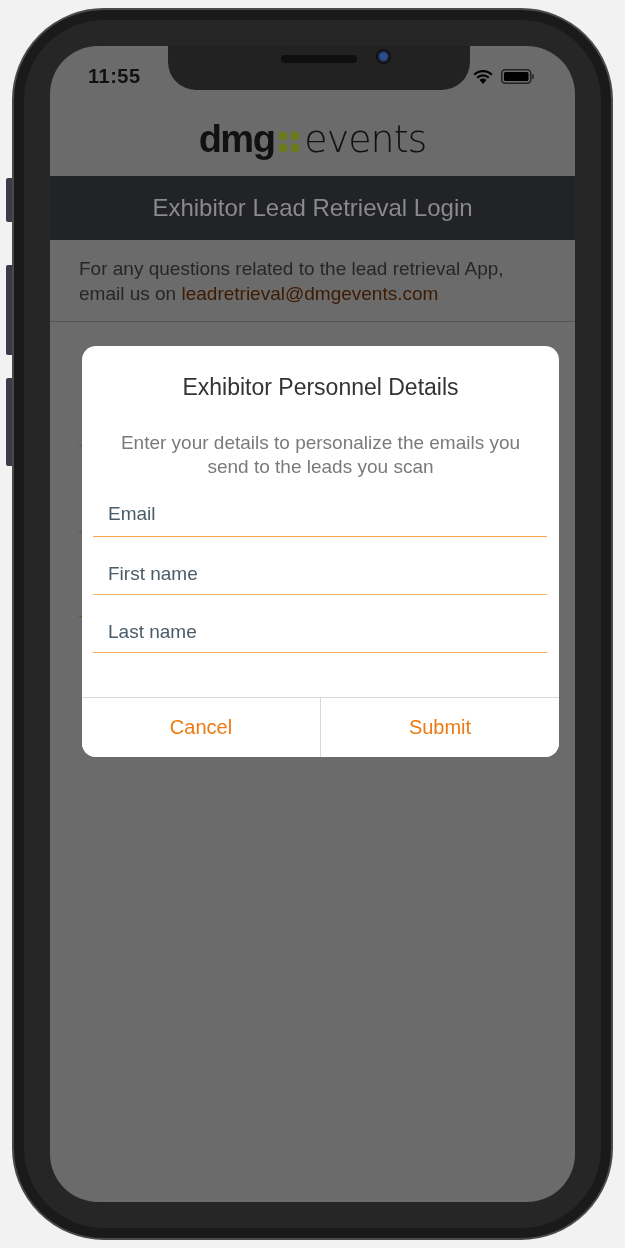 This screenshot has height=1248, width=625. I want to click on header-title: Exhibitor Lead Retrieval Login, so click(312, 208).